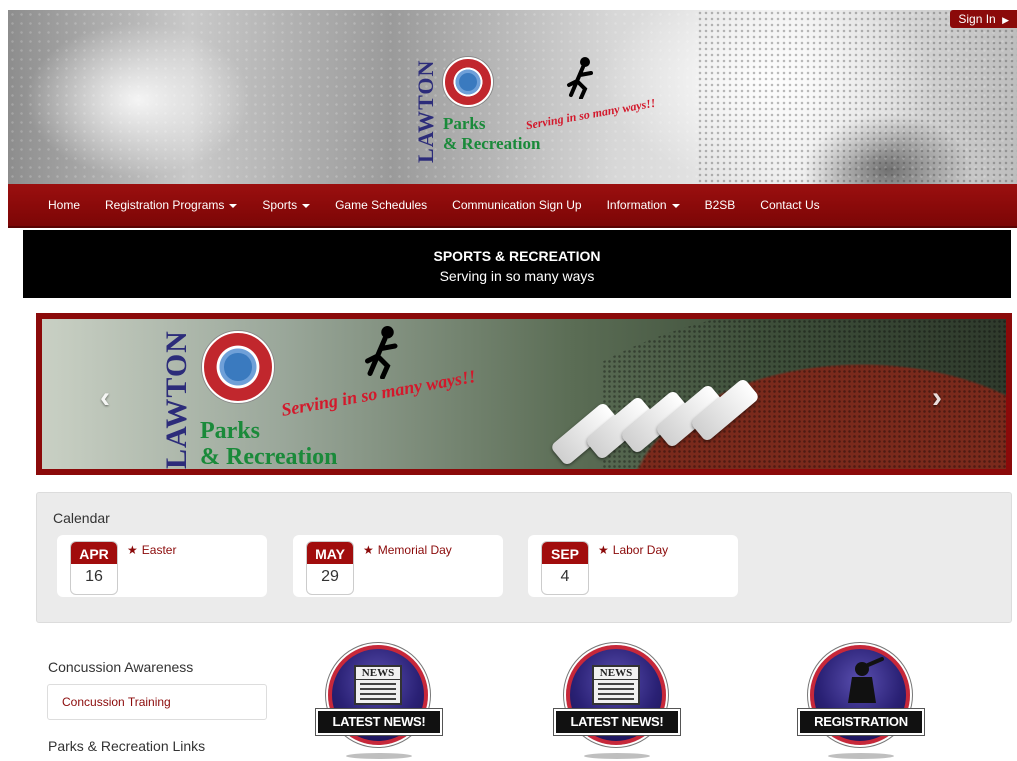  I want to click on sign-in-button: Sign In ▶, so click(983, 19).